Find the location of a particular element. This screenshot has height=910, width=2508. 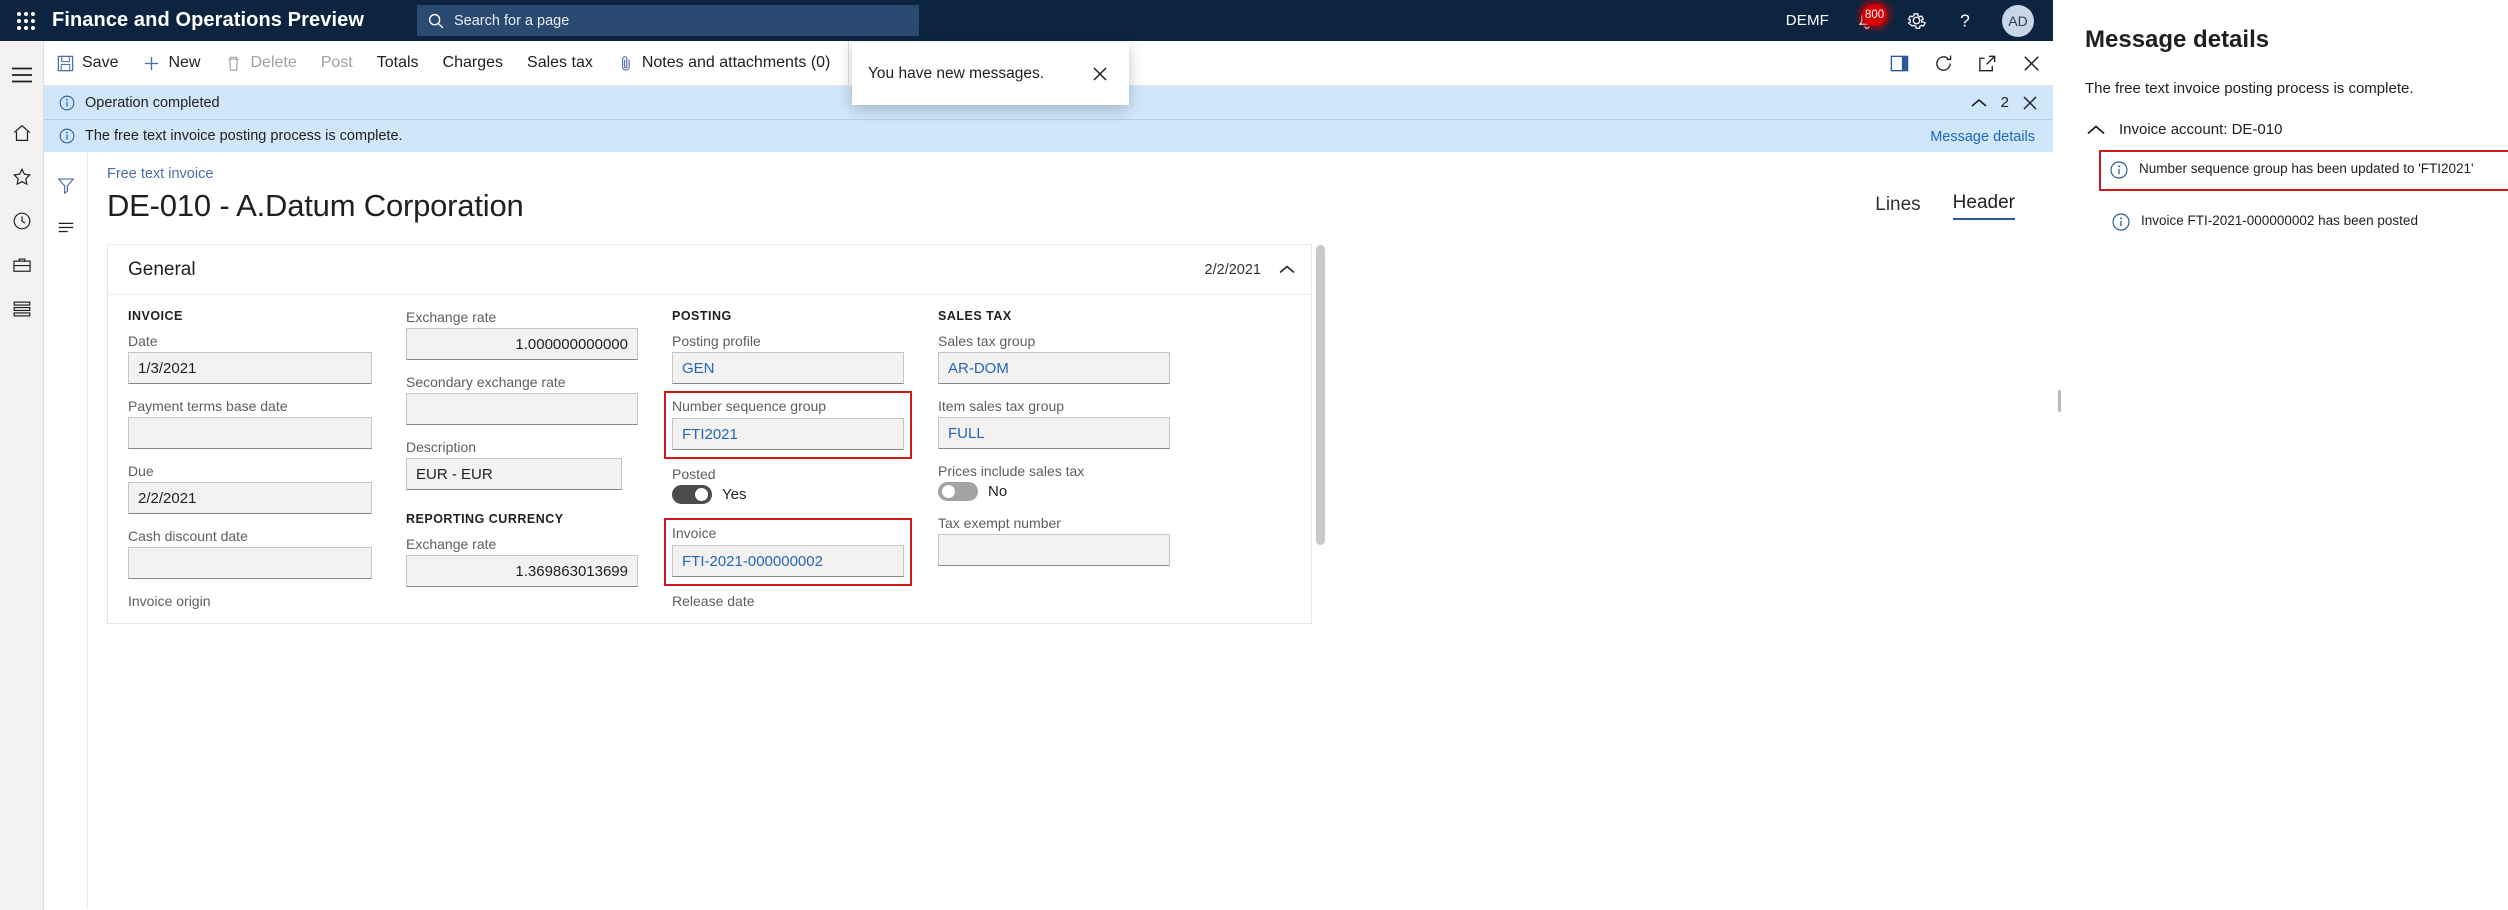

field-secondary-exchange-rate-label: Secondary exchange rate is located at coordinates (486, 382).